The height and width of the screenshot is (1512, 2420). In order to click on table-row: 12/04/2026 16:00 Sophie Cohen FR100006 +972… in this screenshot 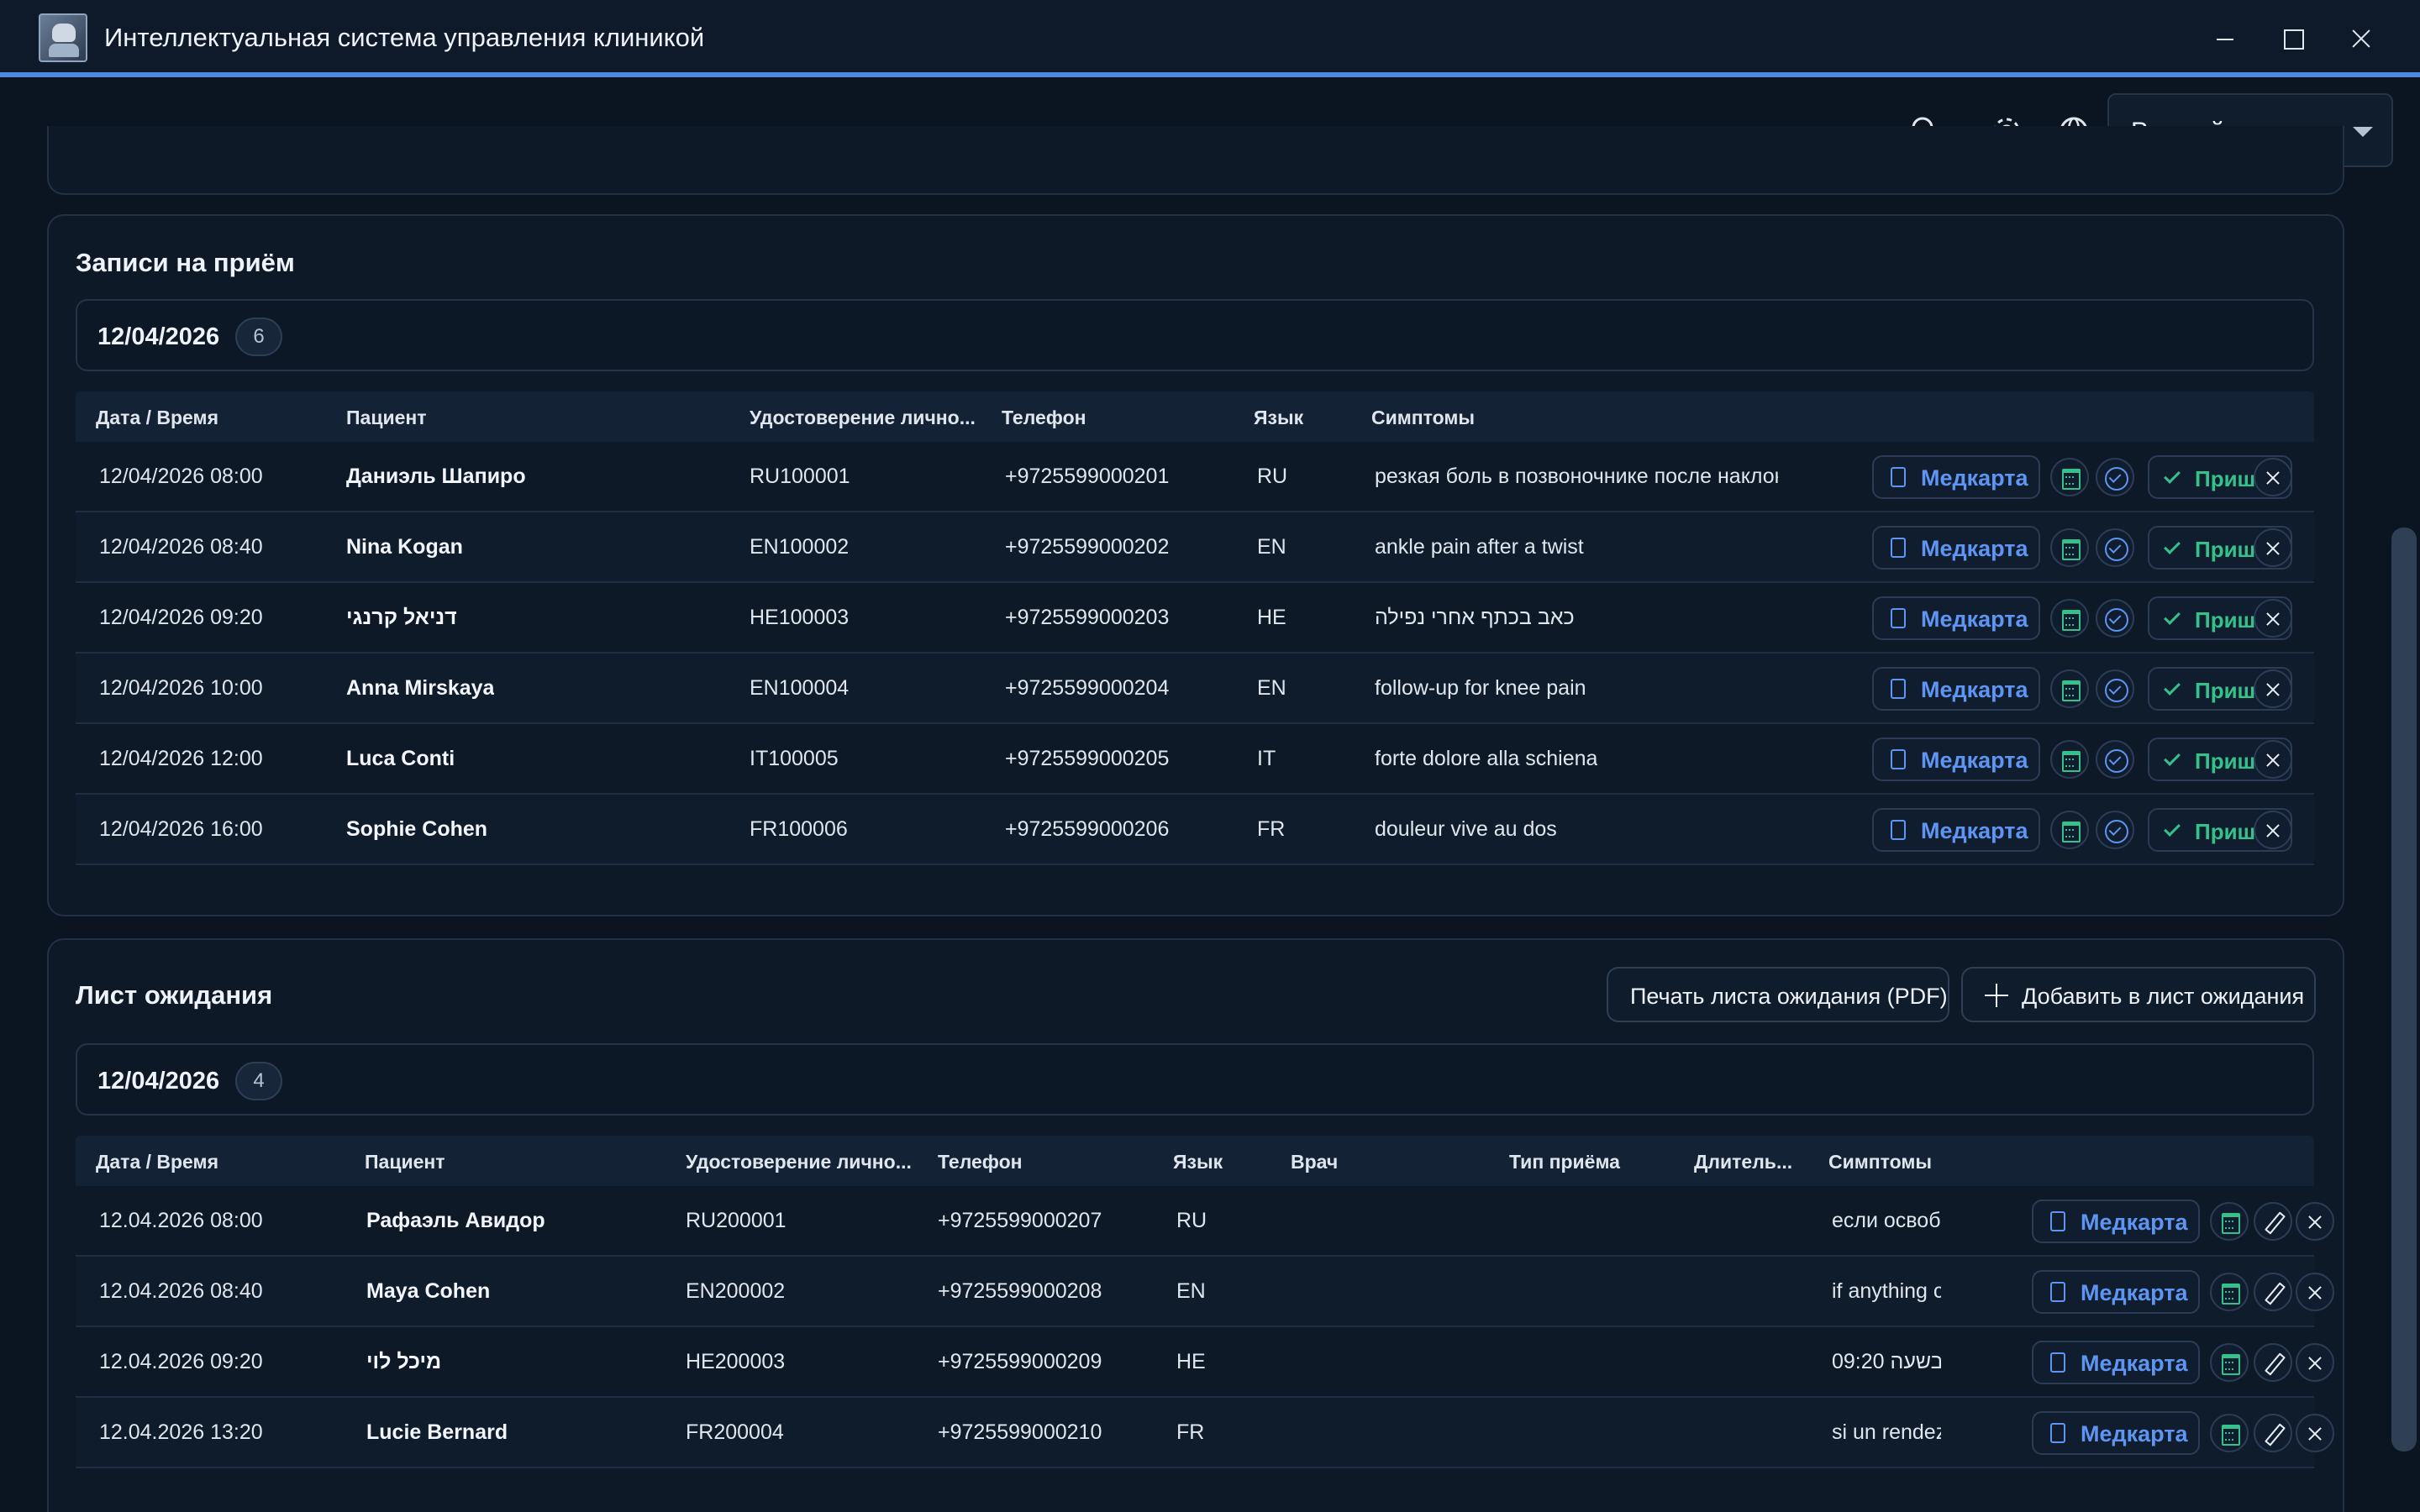, I will do `click(1195, 830)`.